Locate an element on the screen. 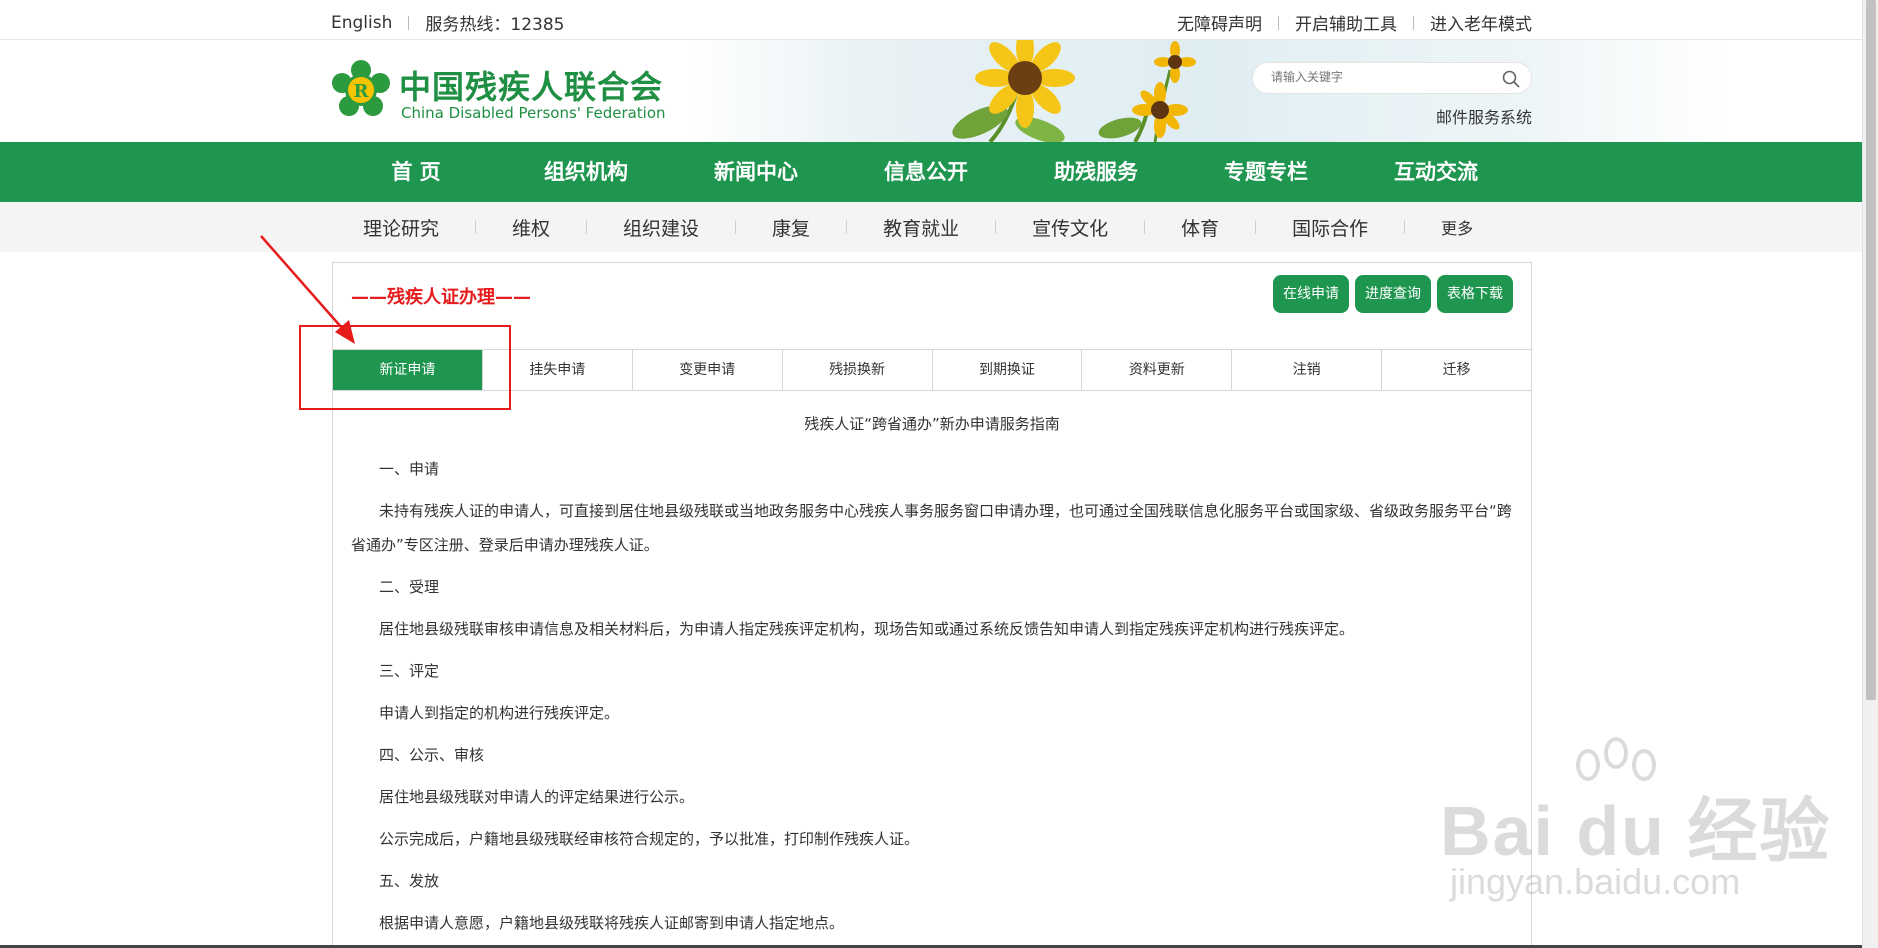  search-box is located at coordinates (1392, 78).